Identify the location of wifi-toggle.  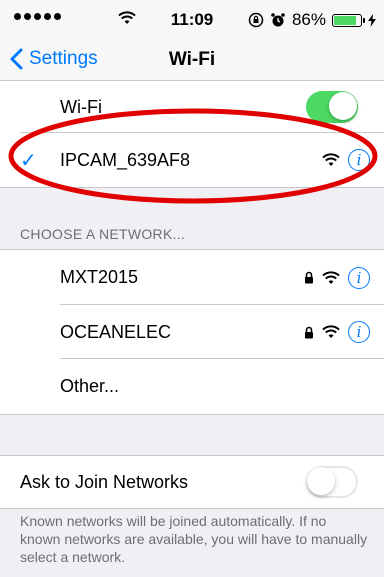
(332, 107).